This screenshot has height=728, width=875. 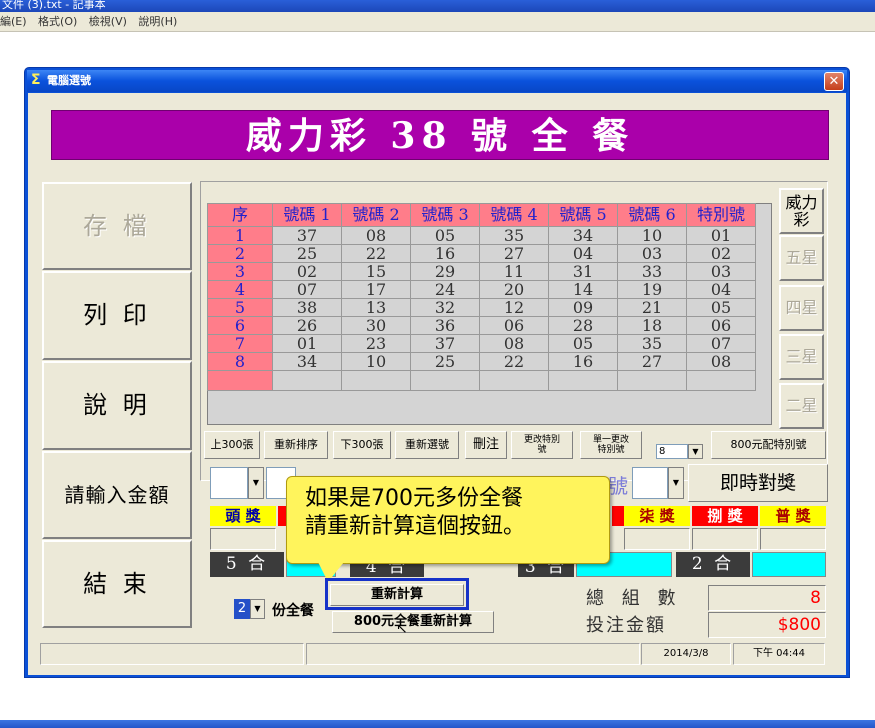 I want to click on grid-cell: 20, so click(x=514, y=289).